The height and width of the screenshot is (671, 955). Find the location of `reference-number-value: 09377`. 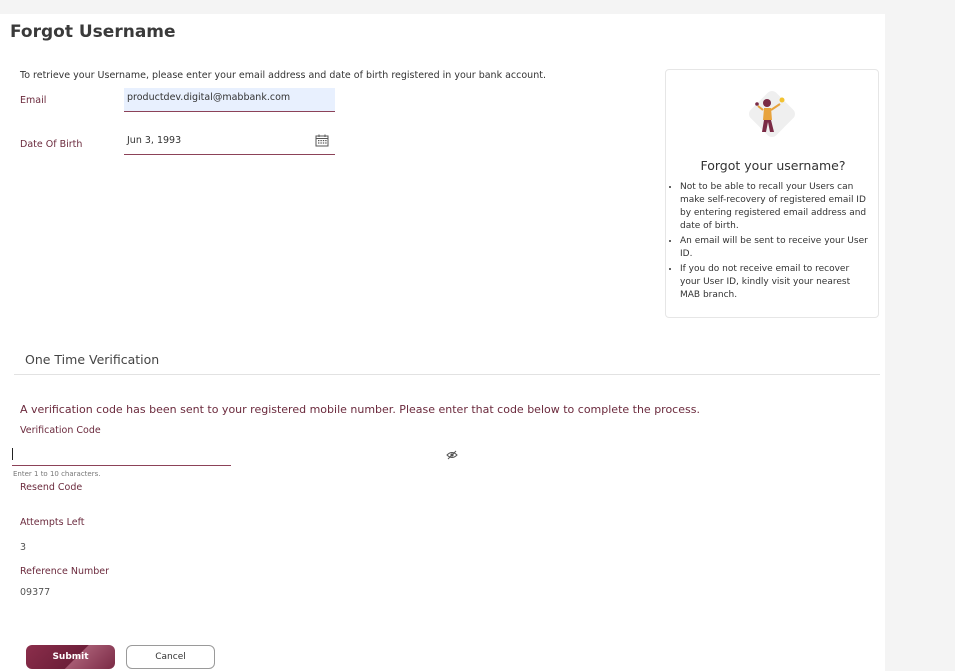

reference-number-value: 09377 is located at coordinates (35, 592).